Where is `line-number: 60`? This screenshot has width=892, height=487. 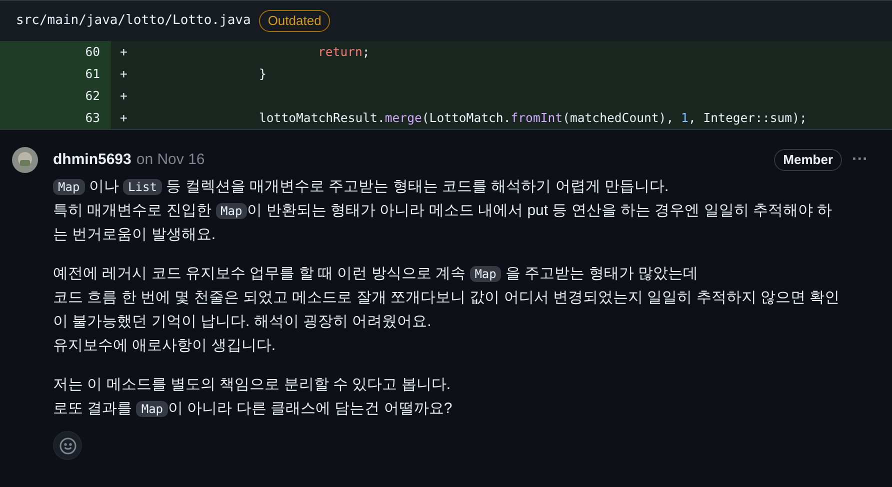 line-number: 60 is located at coordinates (55, 52).